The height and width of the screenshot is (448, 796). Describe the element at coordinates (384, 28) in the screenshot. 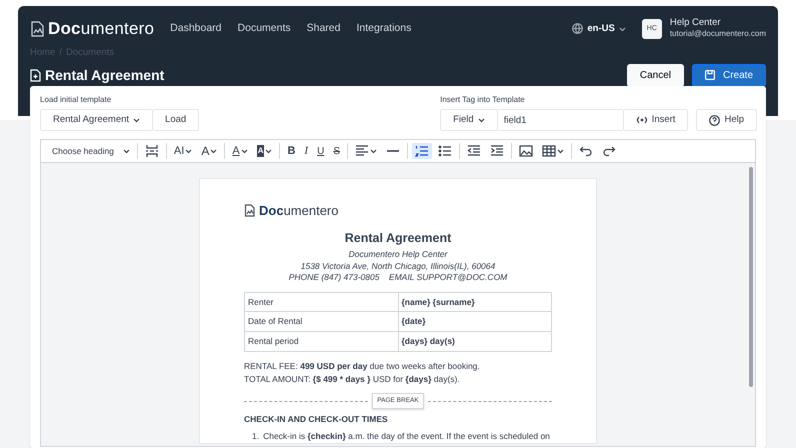

I see `nav-link: Integrations` at that location.